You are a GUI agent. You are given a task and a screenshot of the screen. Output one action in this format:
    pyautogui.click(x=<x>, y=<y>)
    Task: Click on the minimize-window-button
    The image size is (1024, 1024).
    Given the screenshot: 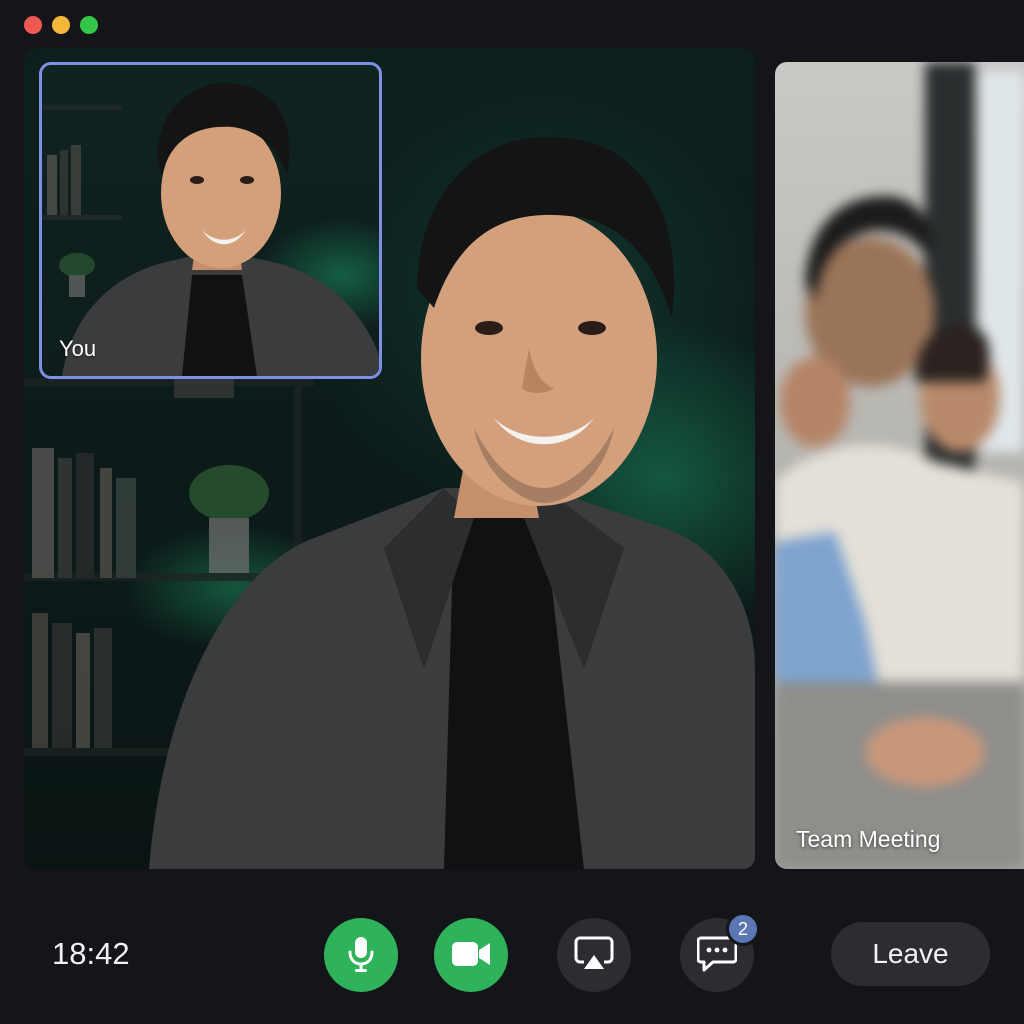 What is the action you would take?
    pyautogui.click(x=61, y=25)
    